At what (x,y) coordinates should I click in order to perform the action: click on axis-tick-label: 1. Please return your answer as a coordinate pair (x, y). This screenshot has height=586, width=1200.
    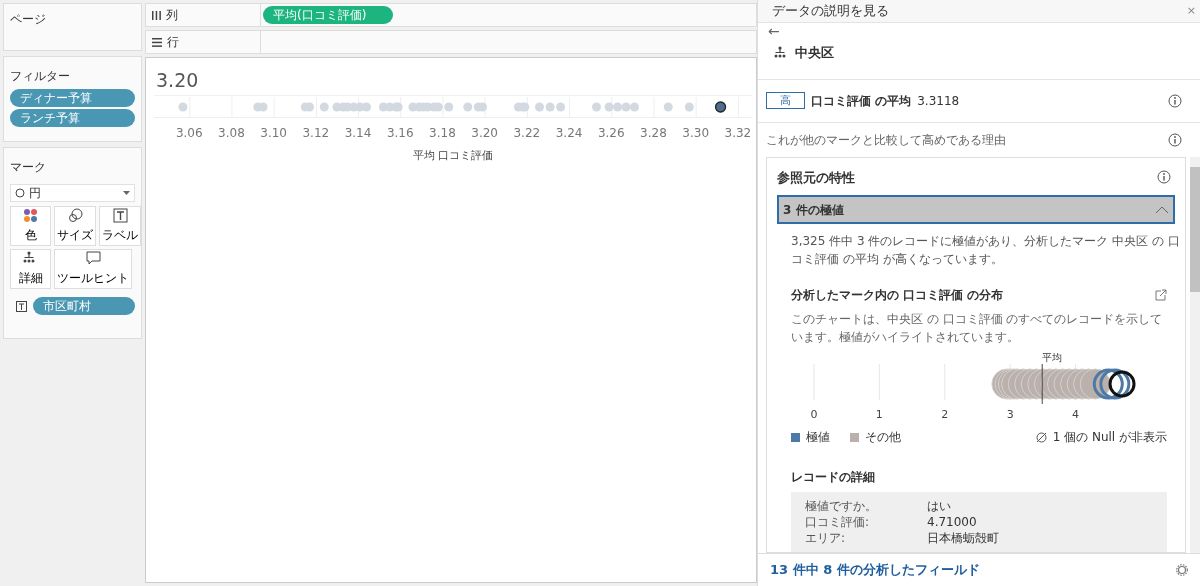
    Looking at the image, I should click on (879, 415).